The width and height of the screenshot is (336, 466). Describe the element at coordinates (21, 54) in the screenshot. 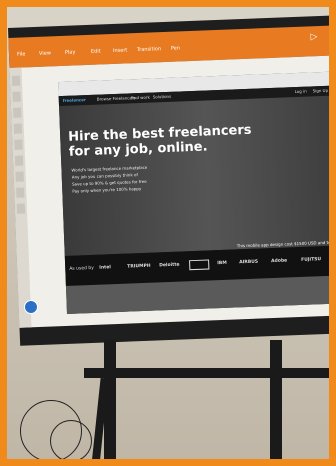

I see `menu-file: File` at that location.